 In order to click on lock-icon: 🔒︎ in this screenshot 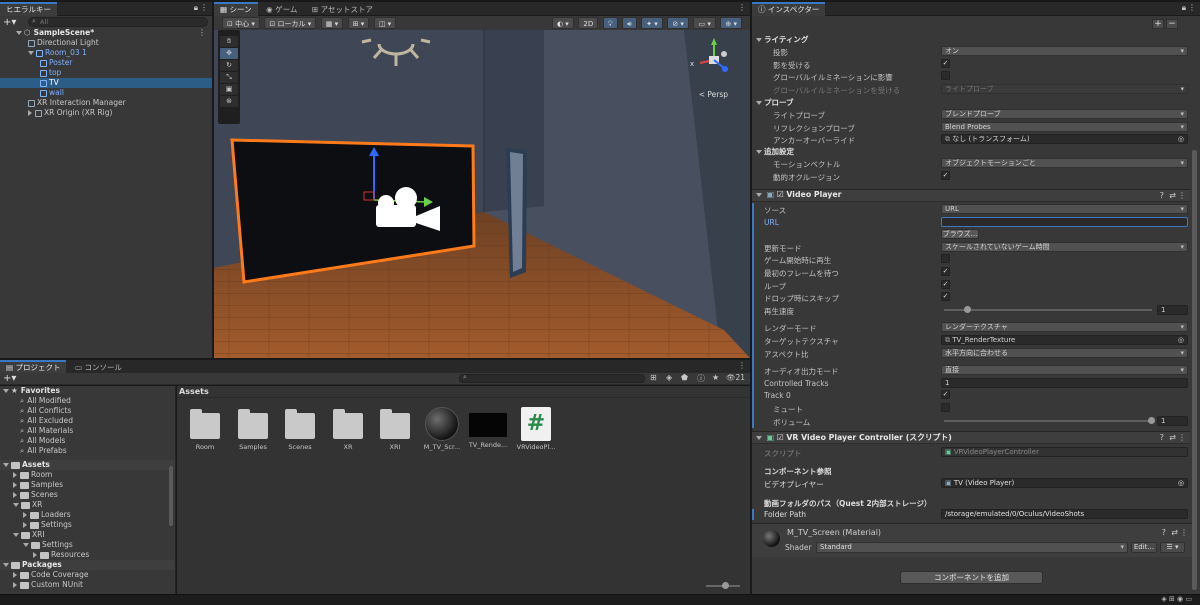, I will do `click(196, 8)`.